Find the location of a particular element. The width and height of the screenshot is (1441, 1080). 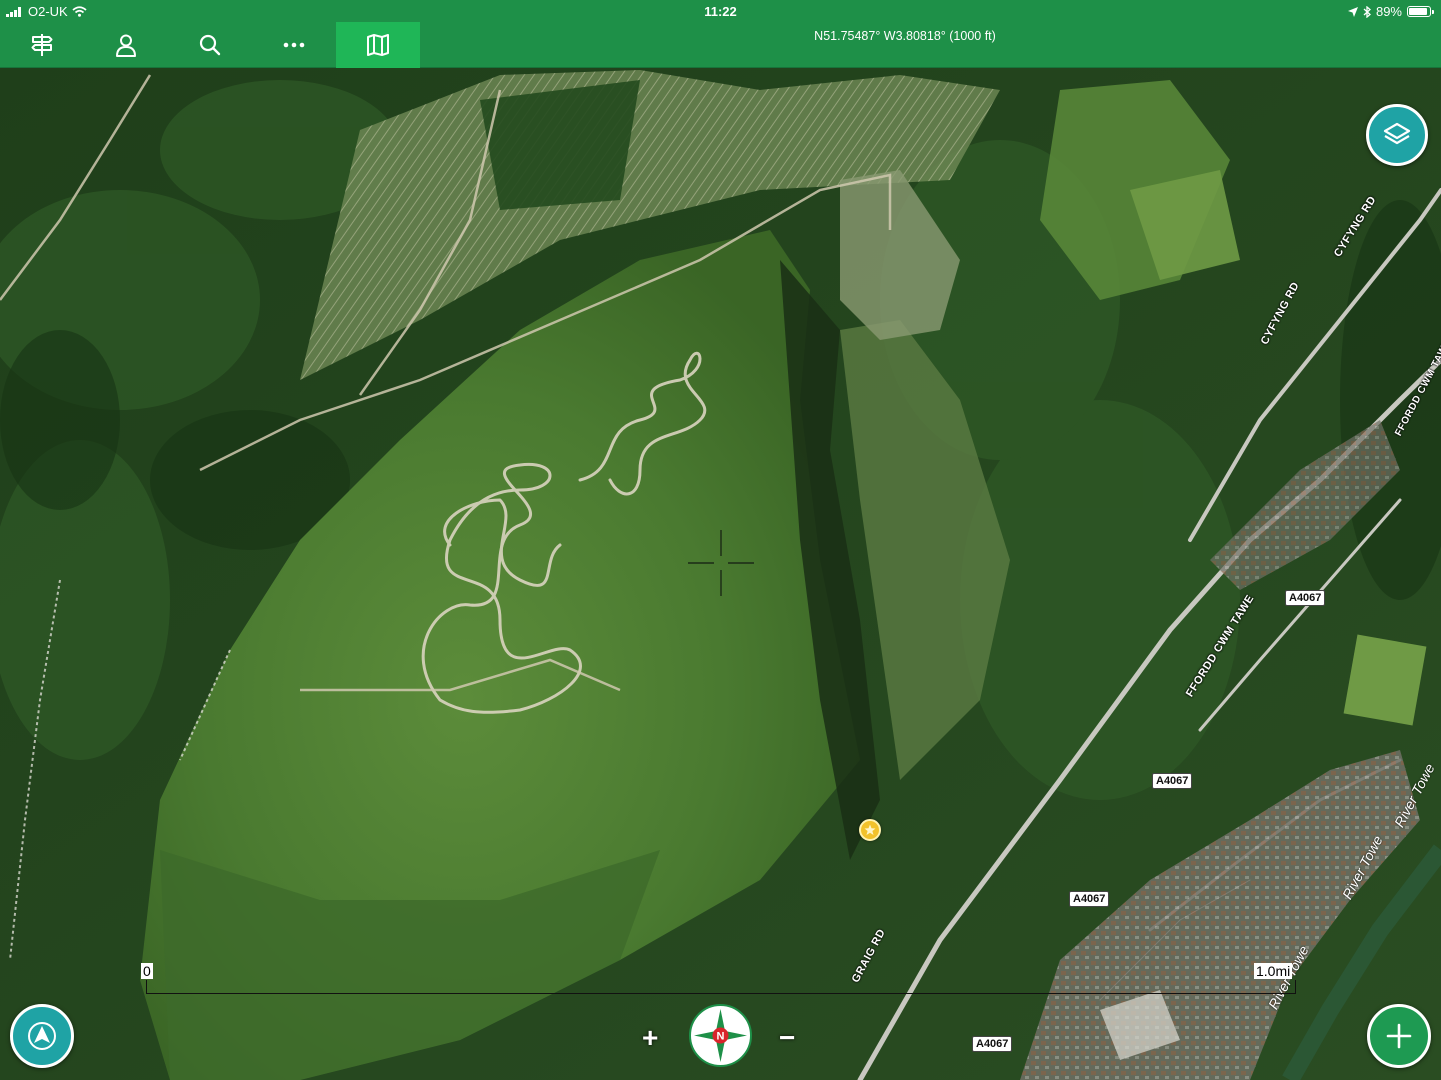

location-arrow-icon is located at coordinates (1352, 11).